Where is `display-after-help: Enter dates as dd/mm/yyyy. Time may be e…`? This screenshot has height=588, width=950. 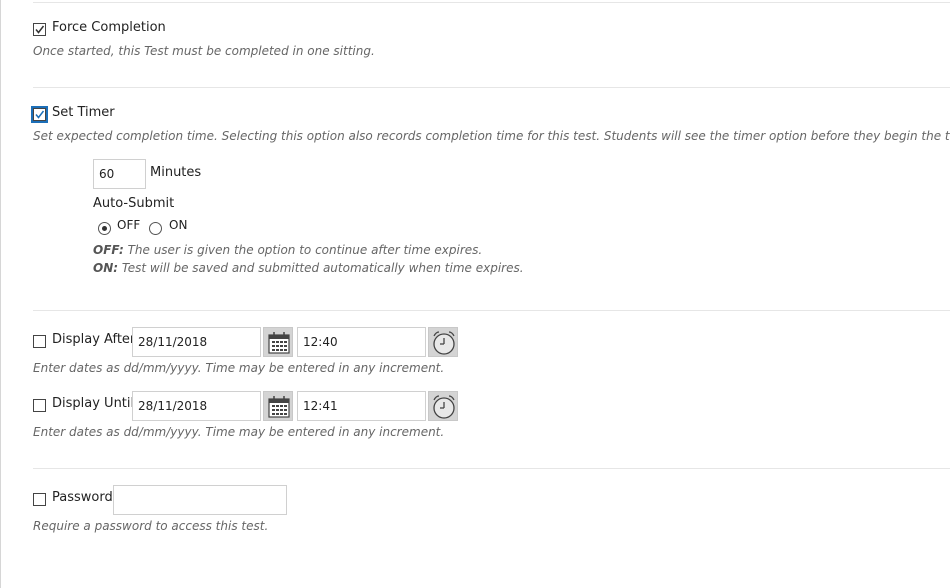
display-after-help: Enter dates as dd/mm/yyyy. Time may be e… is located at coordinates (239, 368).